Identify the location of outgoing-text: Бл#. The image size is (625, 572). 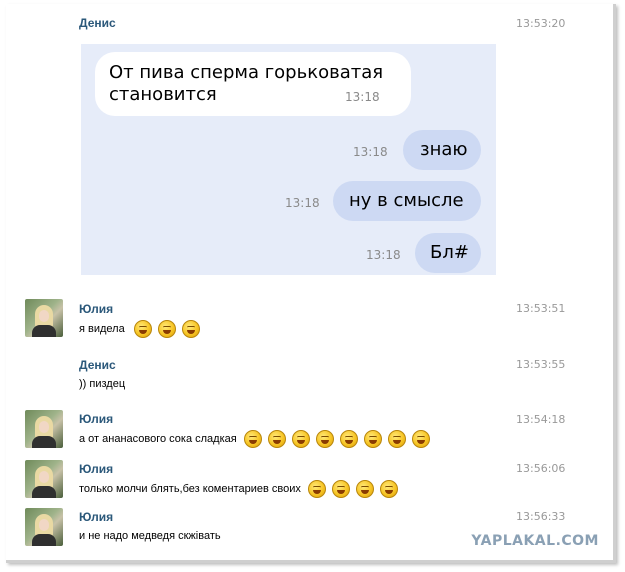
(449, 252).